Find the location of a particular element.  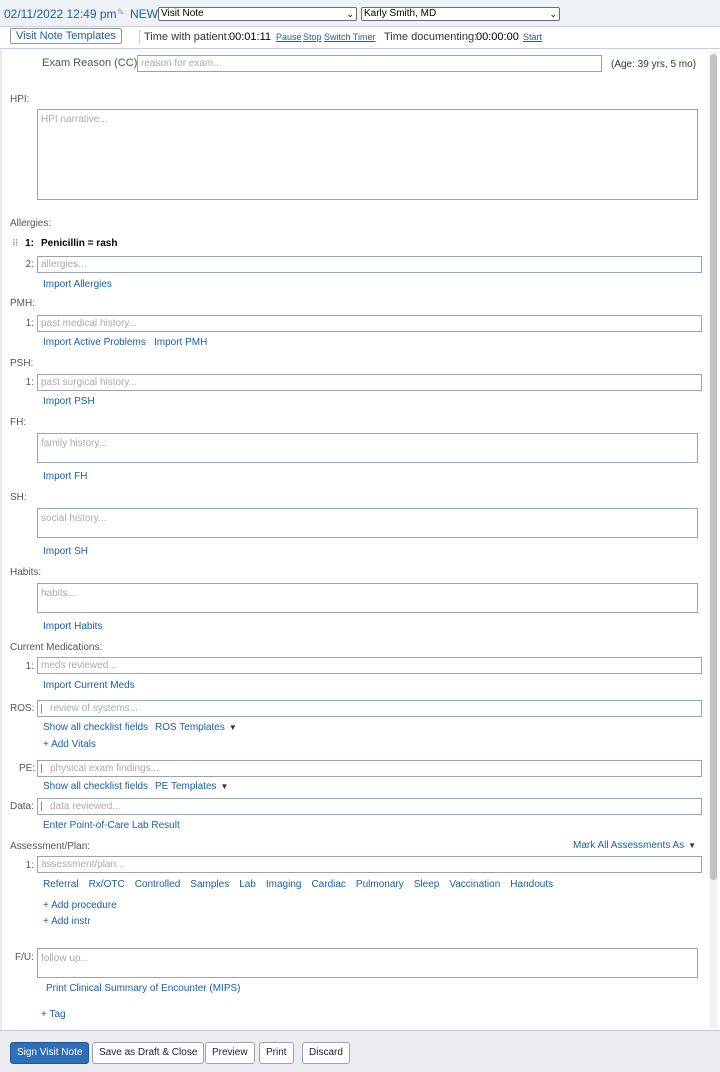

hpi-label: HPI: is located at coordinates (20, 99).